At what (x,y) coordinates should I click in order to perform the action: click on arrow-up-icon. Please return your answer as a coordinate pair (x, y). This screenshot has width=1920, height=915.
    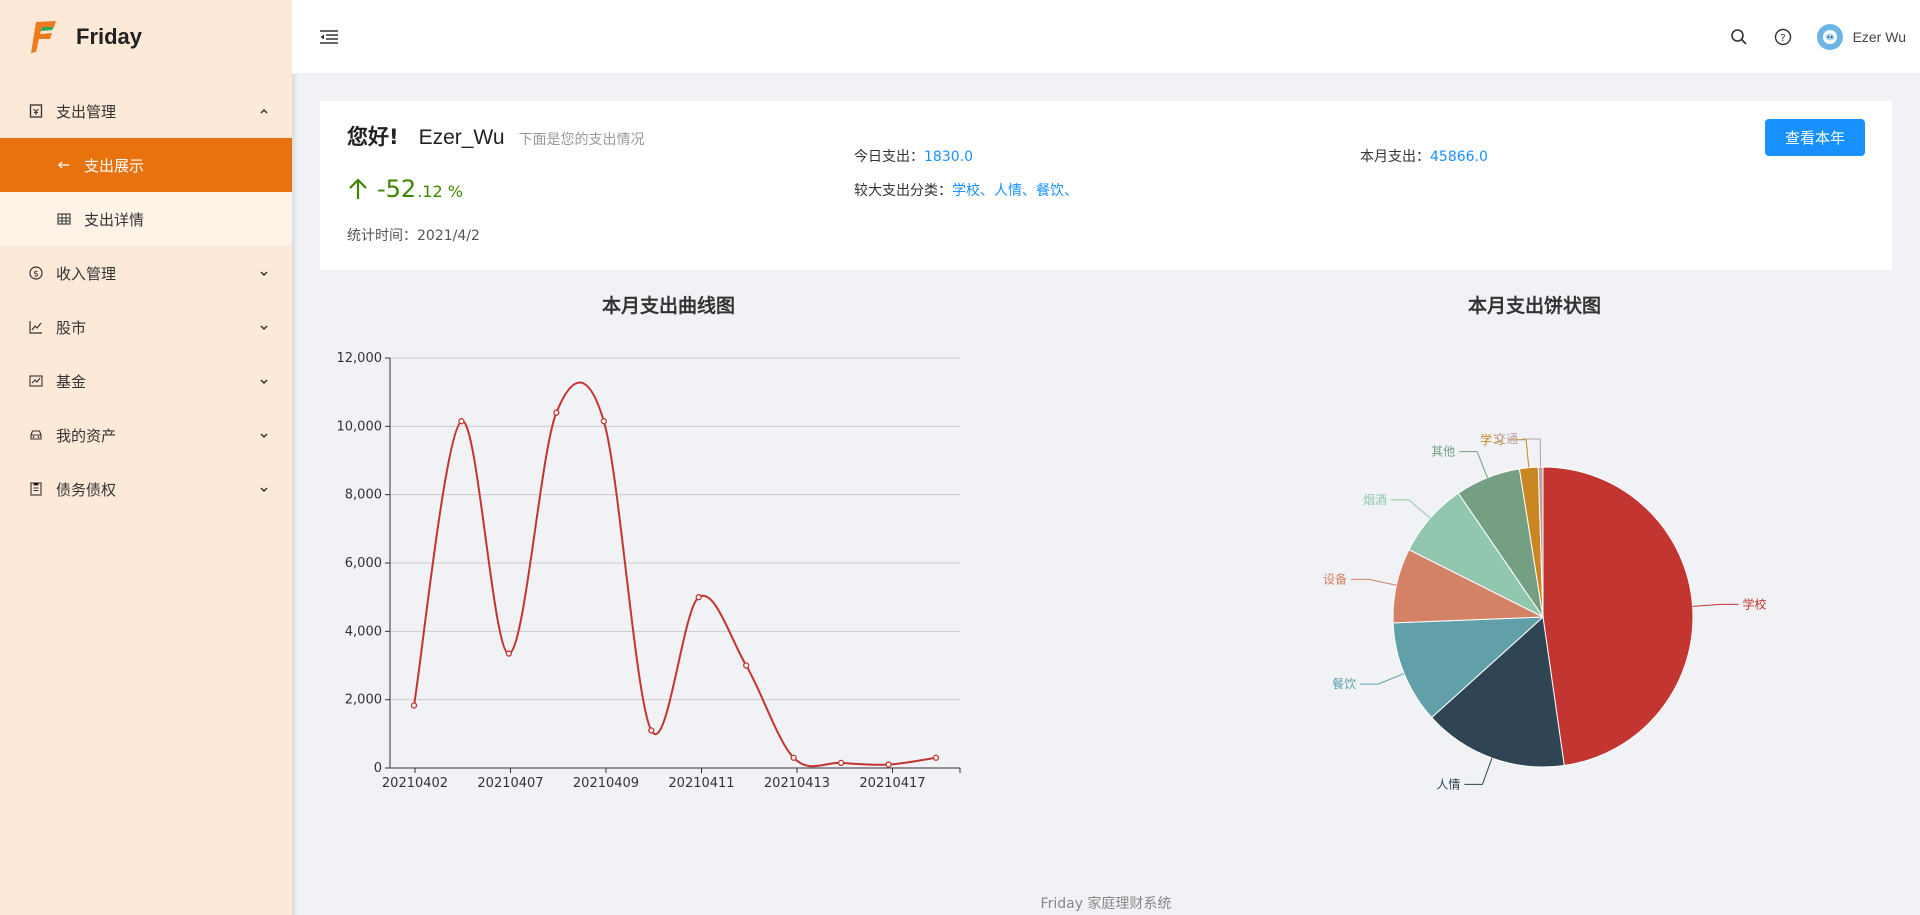
    Looking at the image, I should click on (358, 188).